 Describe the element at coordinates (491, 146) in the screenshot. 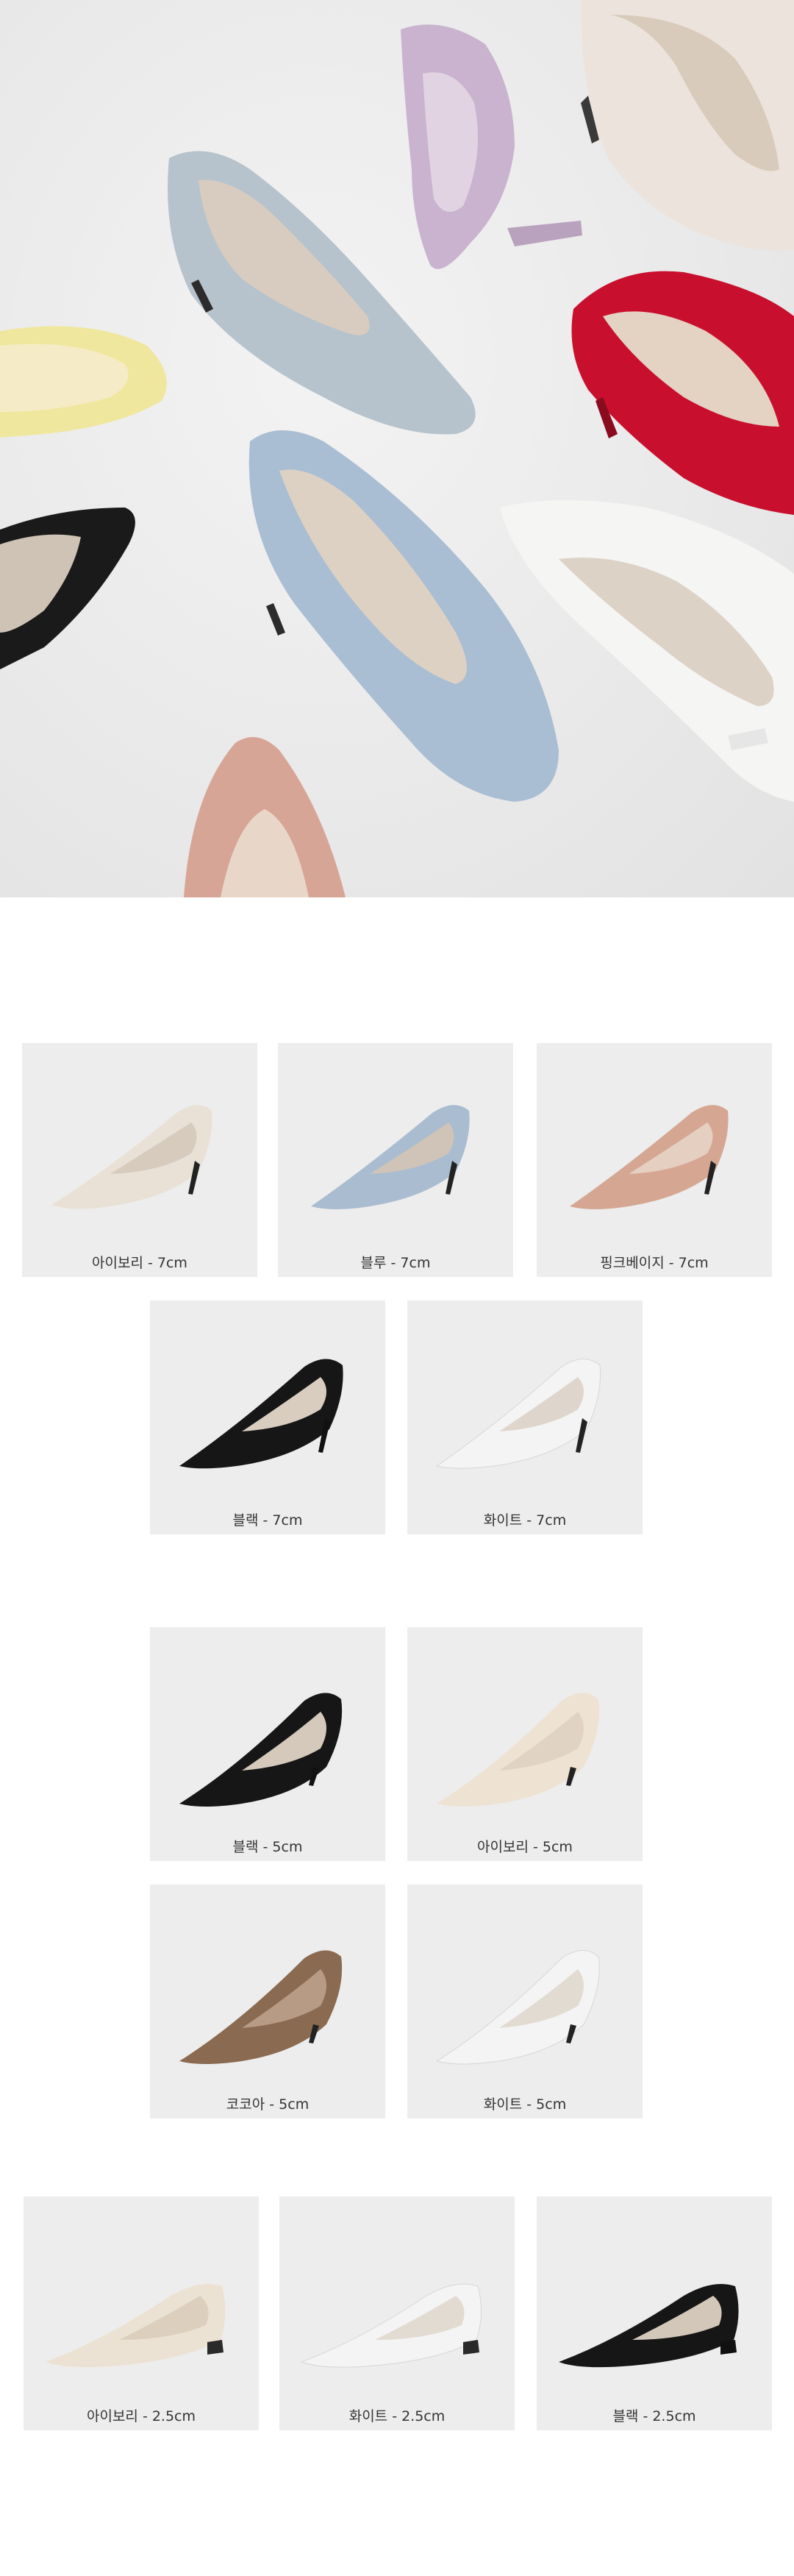

I see `lavender-pump` at that location.